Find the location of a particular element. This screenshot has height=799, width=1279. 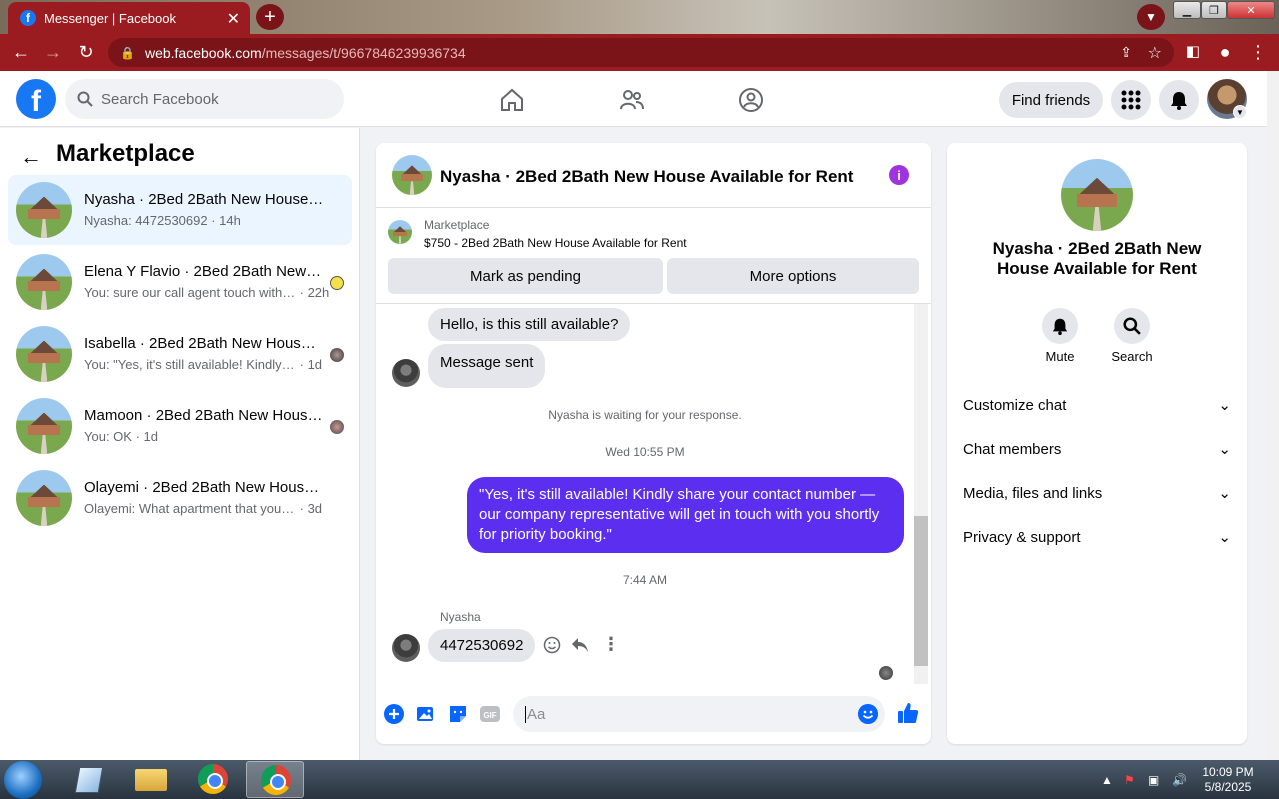

emoji-icon is located at coordinates (868, 714).